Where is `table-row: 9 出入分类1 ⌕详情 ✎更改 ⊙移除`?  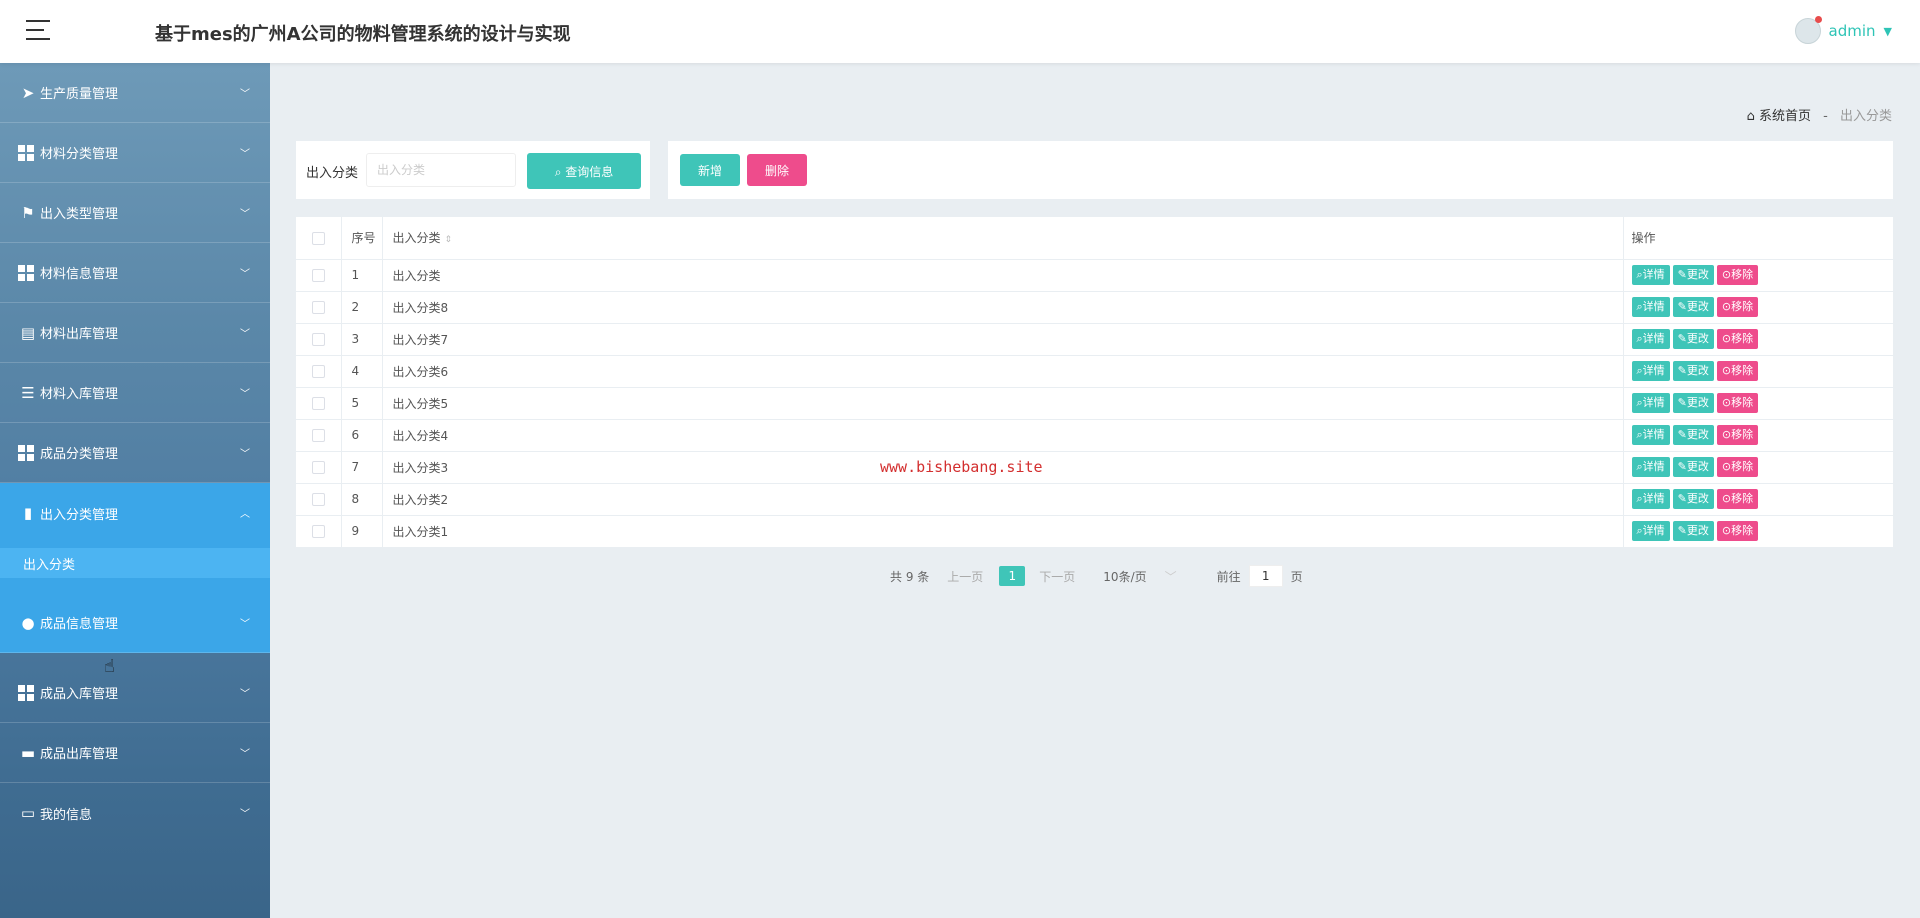
table-row: 9 出入分类1 ⌕详情 ✎更改 ⊙移除 is located at coordinates (1094, 531).